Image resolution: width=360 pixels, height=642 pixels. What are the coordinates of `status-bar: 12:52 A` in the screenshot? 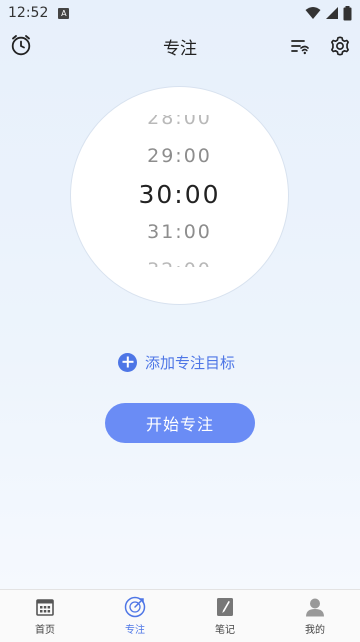 It's located at (180, 13).